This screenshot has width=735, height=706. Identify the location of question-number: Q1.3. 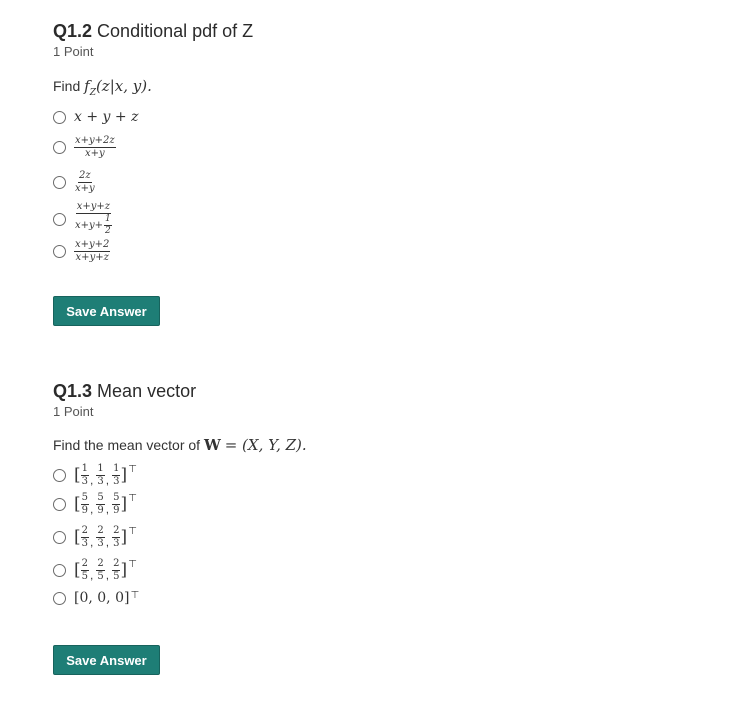
(73, 391).